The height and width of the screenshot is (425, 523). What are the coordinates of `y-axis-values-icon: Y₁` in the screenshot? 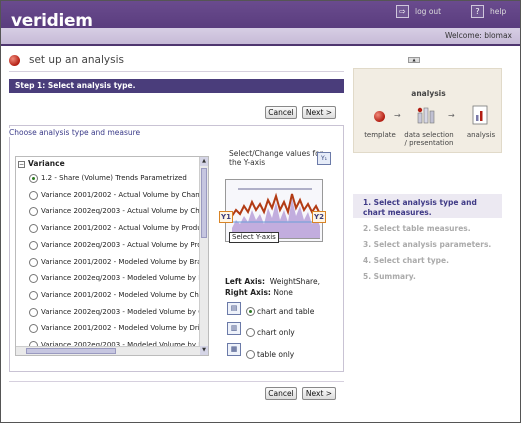 It's located at (324, 158).